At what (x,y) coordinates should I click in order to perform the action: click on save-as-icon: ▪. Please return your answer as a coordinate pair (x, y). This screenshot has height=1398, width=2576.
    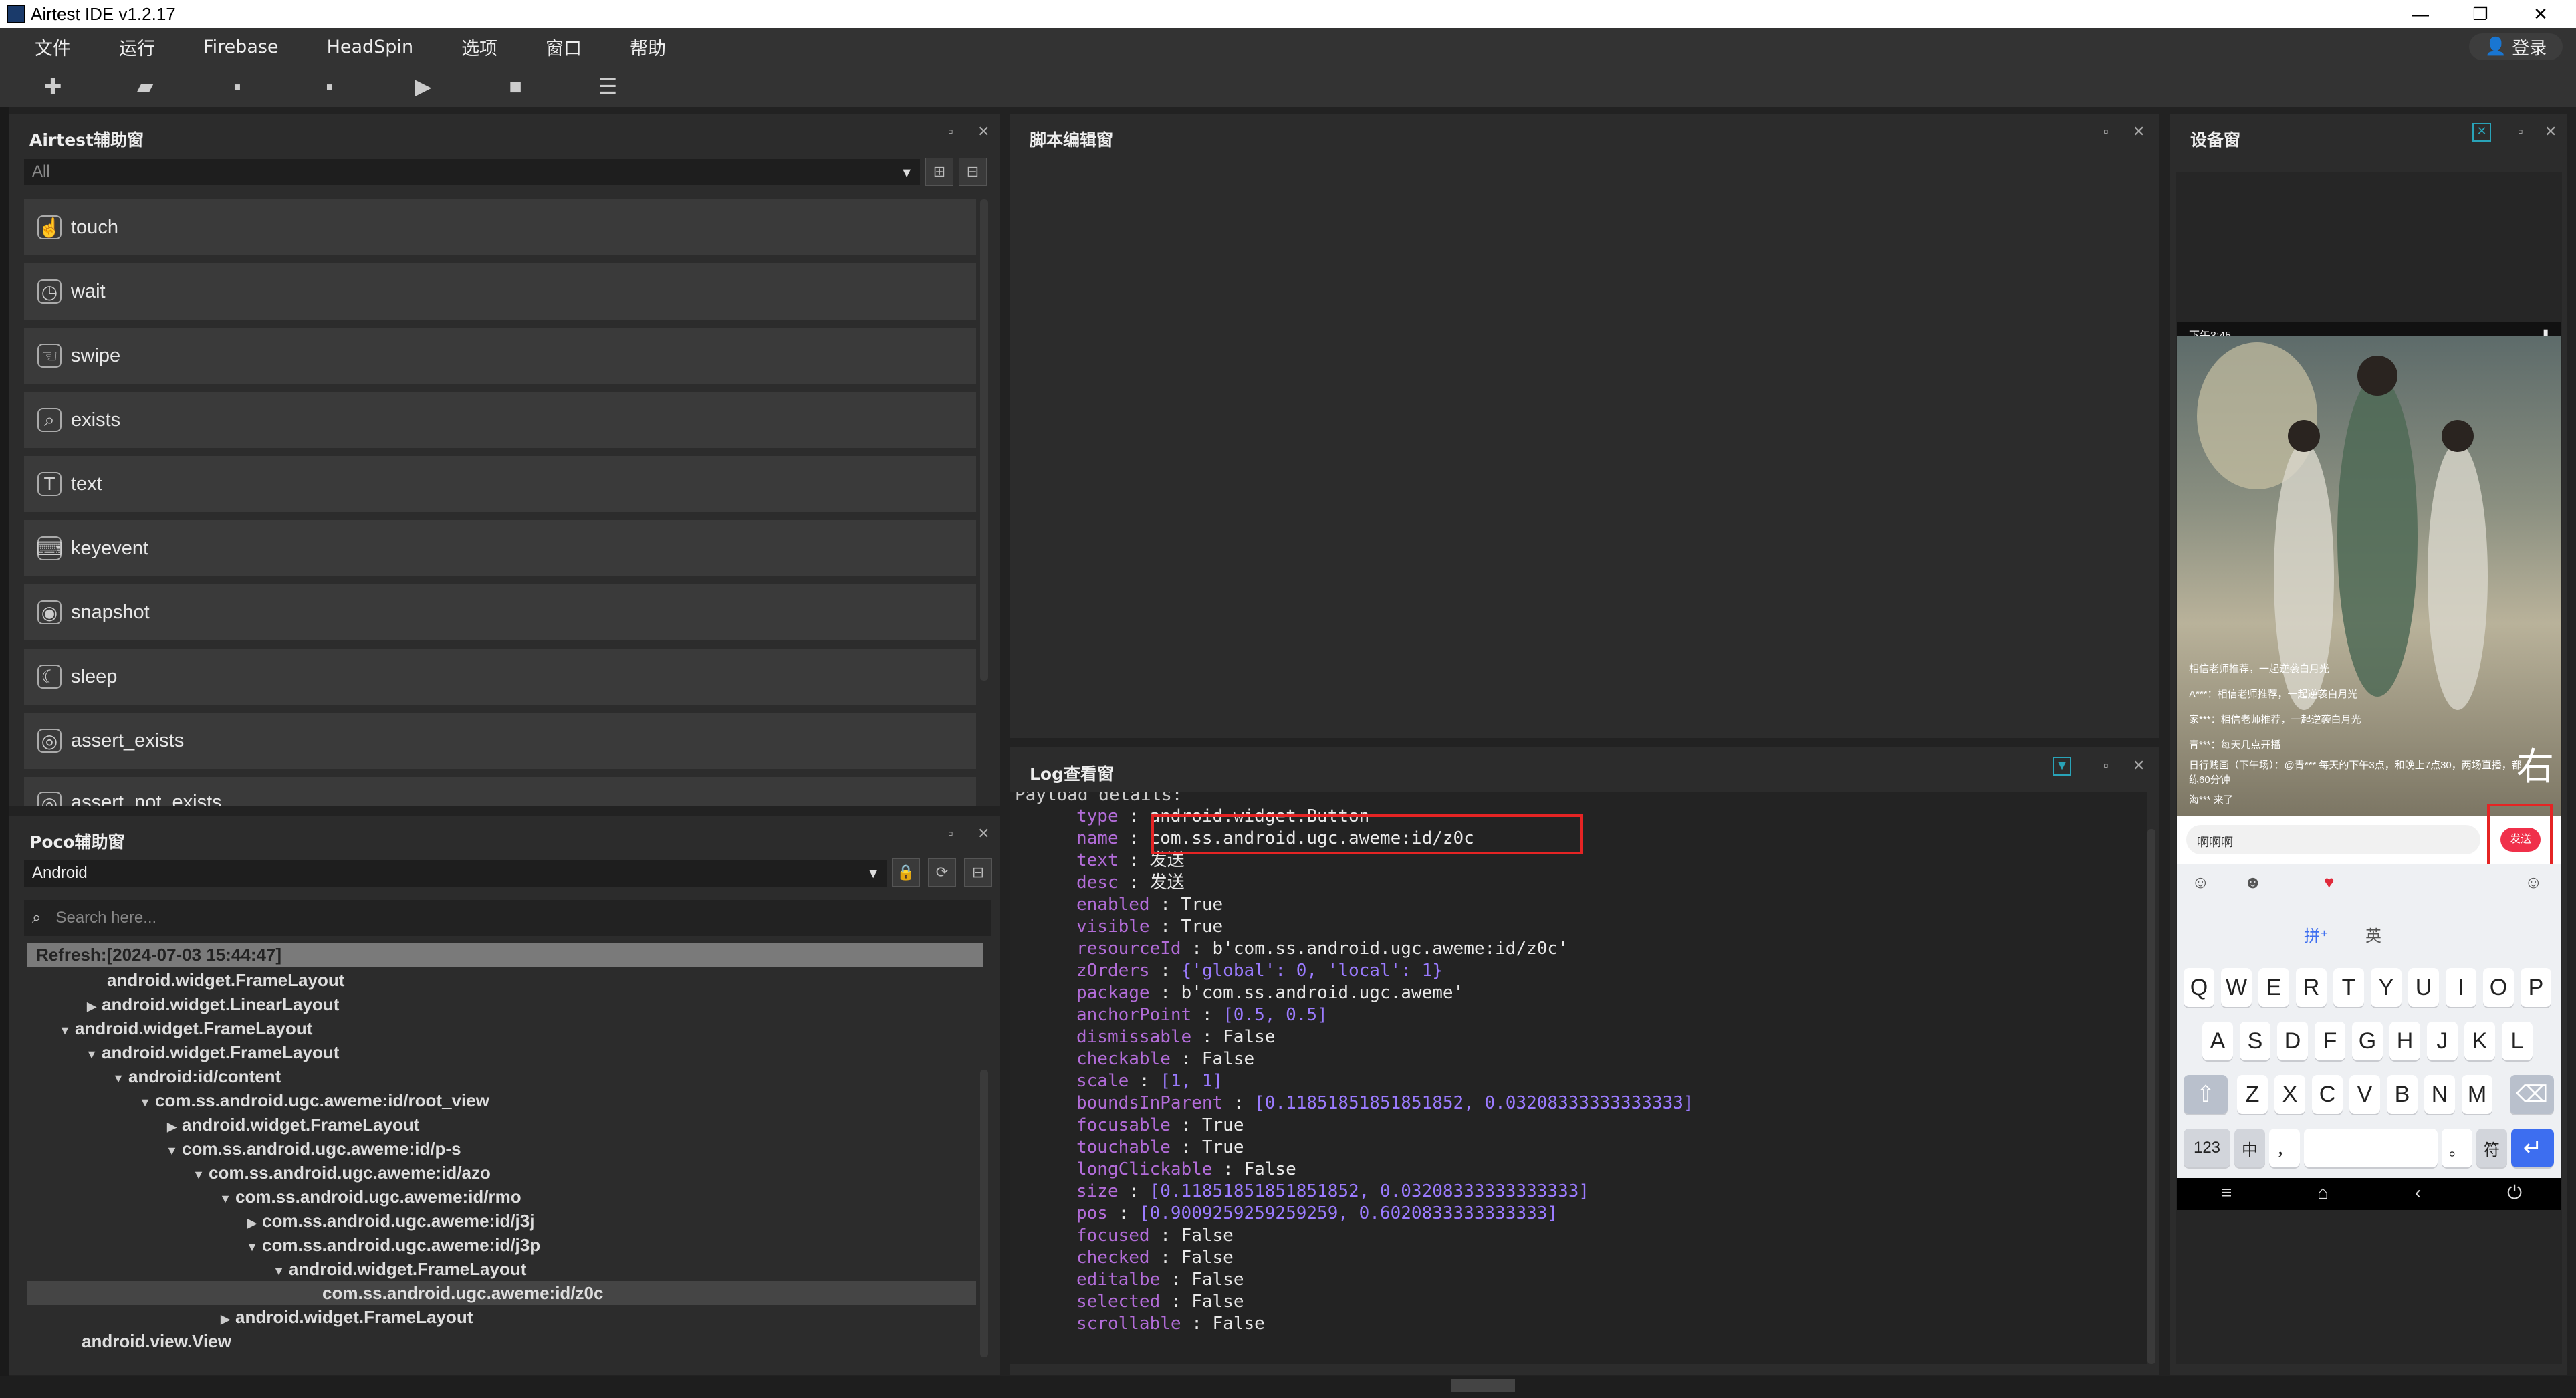
    Looking at the image, I should click on (330, 86).